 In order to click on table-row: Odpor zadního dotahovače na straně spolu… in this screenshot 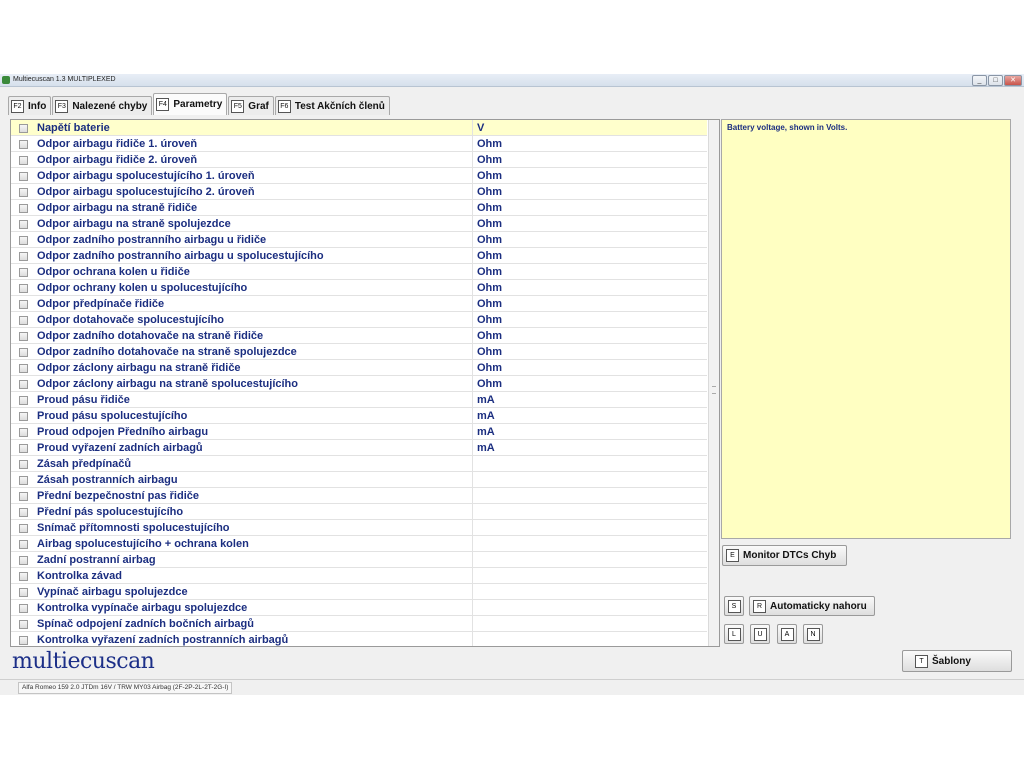, I will do `click(359, 352)`.